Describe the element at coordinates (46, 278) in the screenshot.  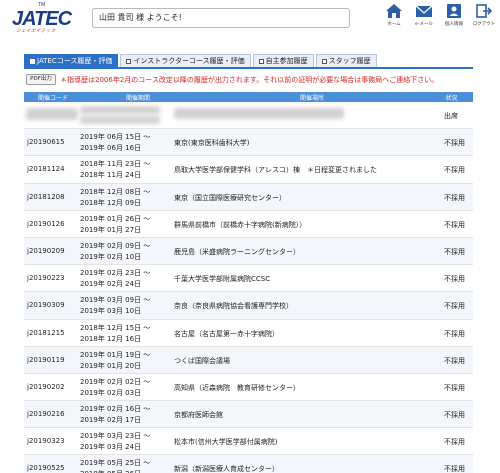
I see `row-code: j20190223` at that location.